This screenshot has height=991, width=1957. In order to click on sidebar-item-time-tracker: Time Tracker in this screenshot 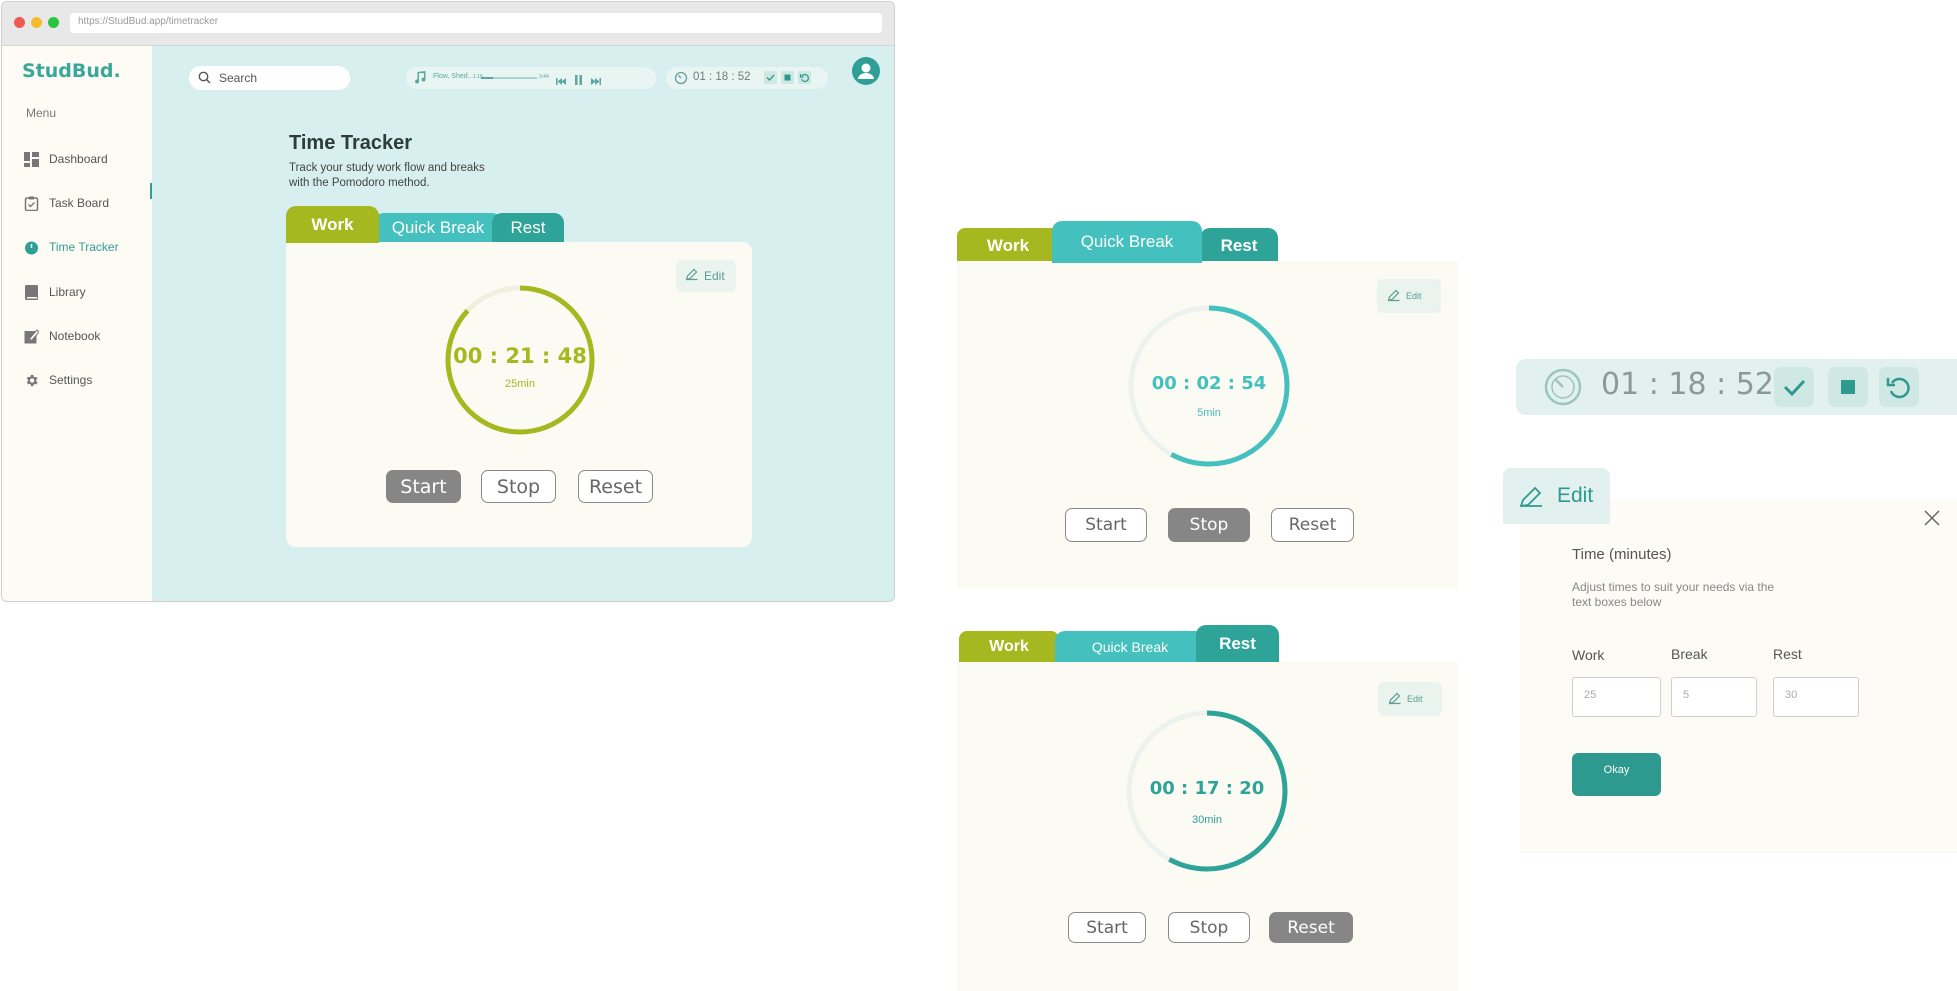, I will do `click(88, 247)`.